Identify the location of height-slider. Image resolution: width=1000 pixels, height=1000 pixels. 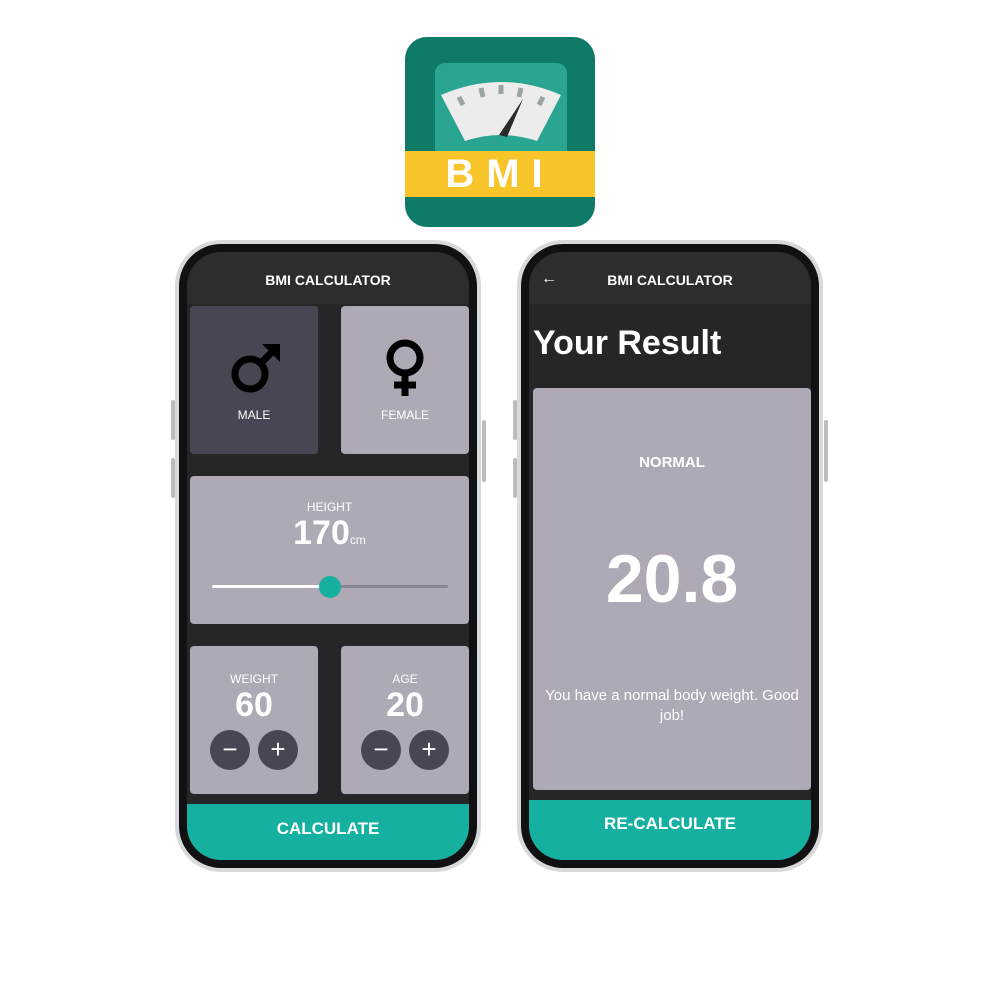
(330, 587).